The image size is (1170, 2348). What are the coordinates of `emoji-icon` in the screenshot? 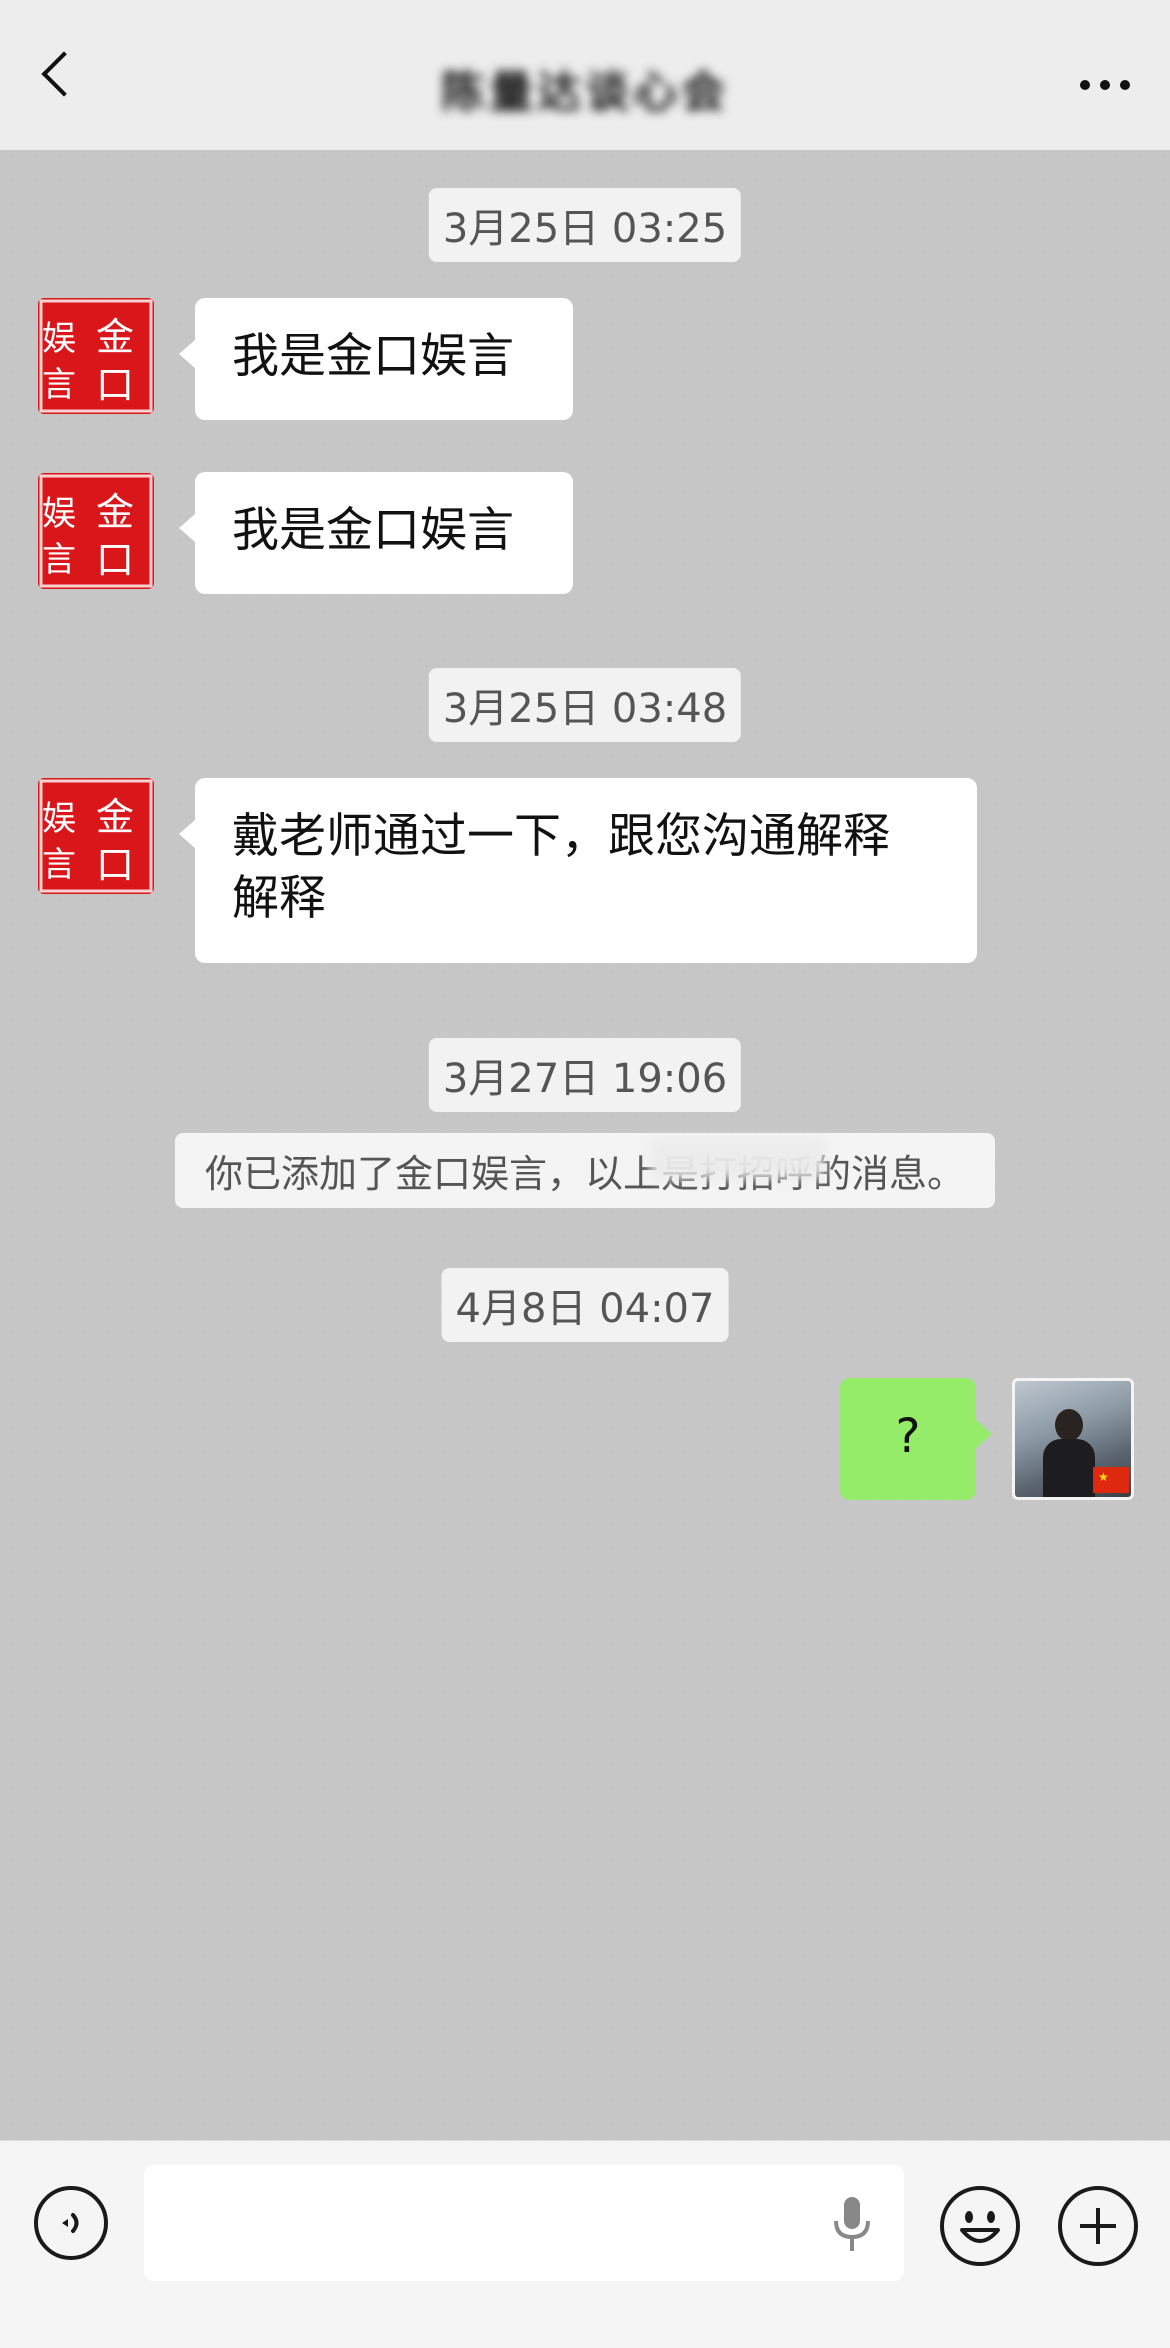 It's located at (980, 2226).